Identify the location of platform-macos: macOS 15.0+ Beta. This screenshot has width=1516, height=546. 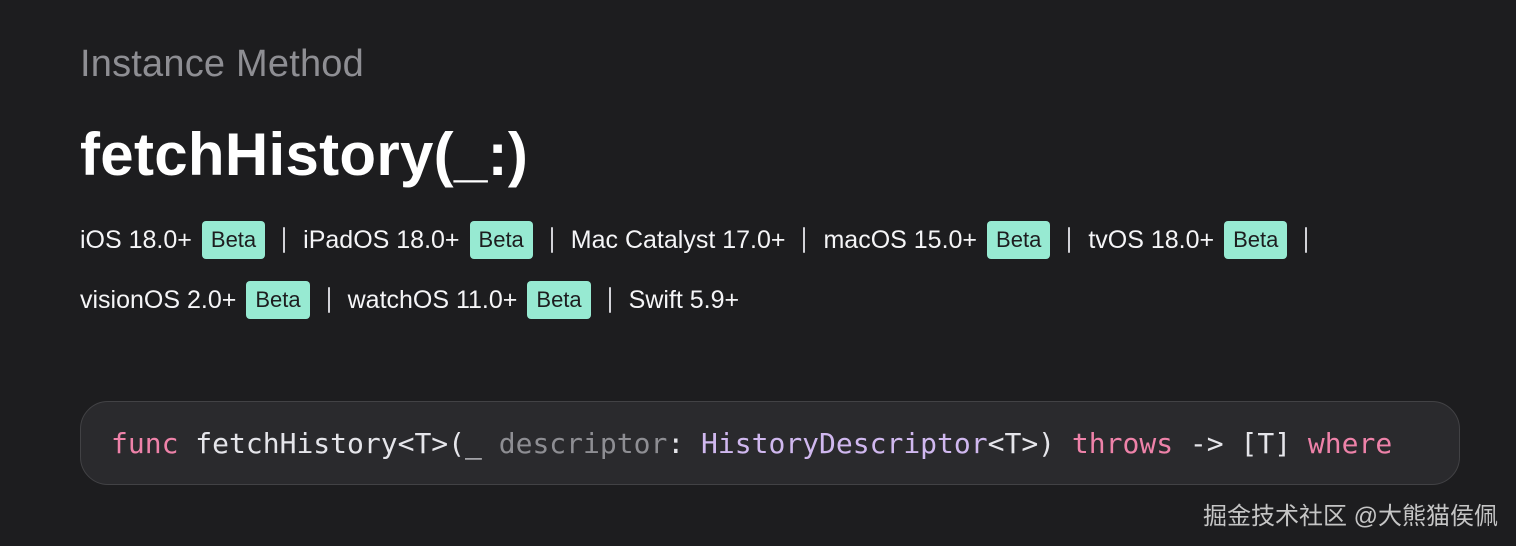
(937, 240).